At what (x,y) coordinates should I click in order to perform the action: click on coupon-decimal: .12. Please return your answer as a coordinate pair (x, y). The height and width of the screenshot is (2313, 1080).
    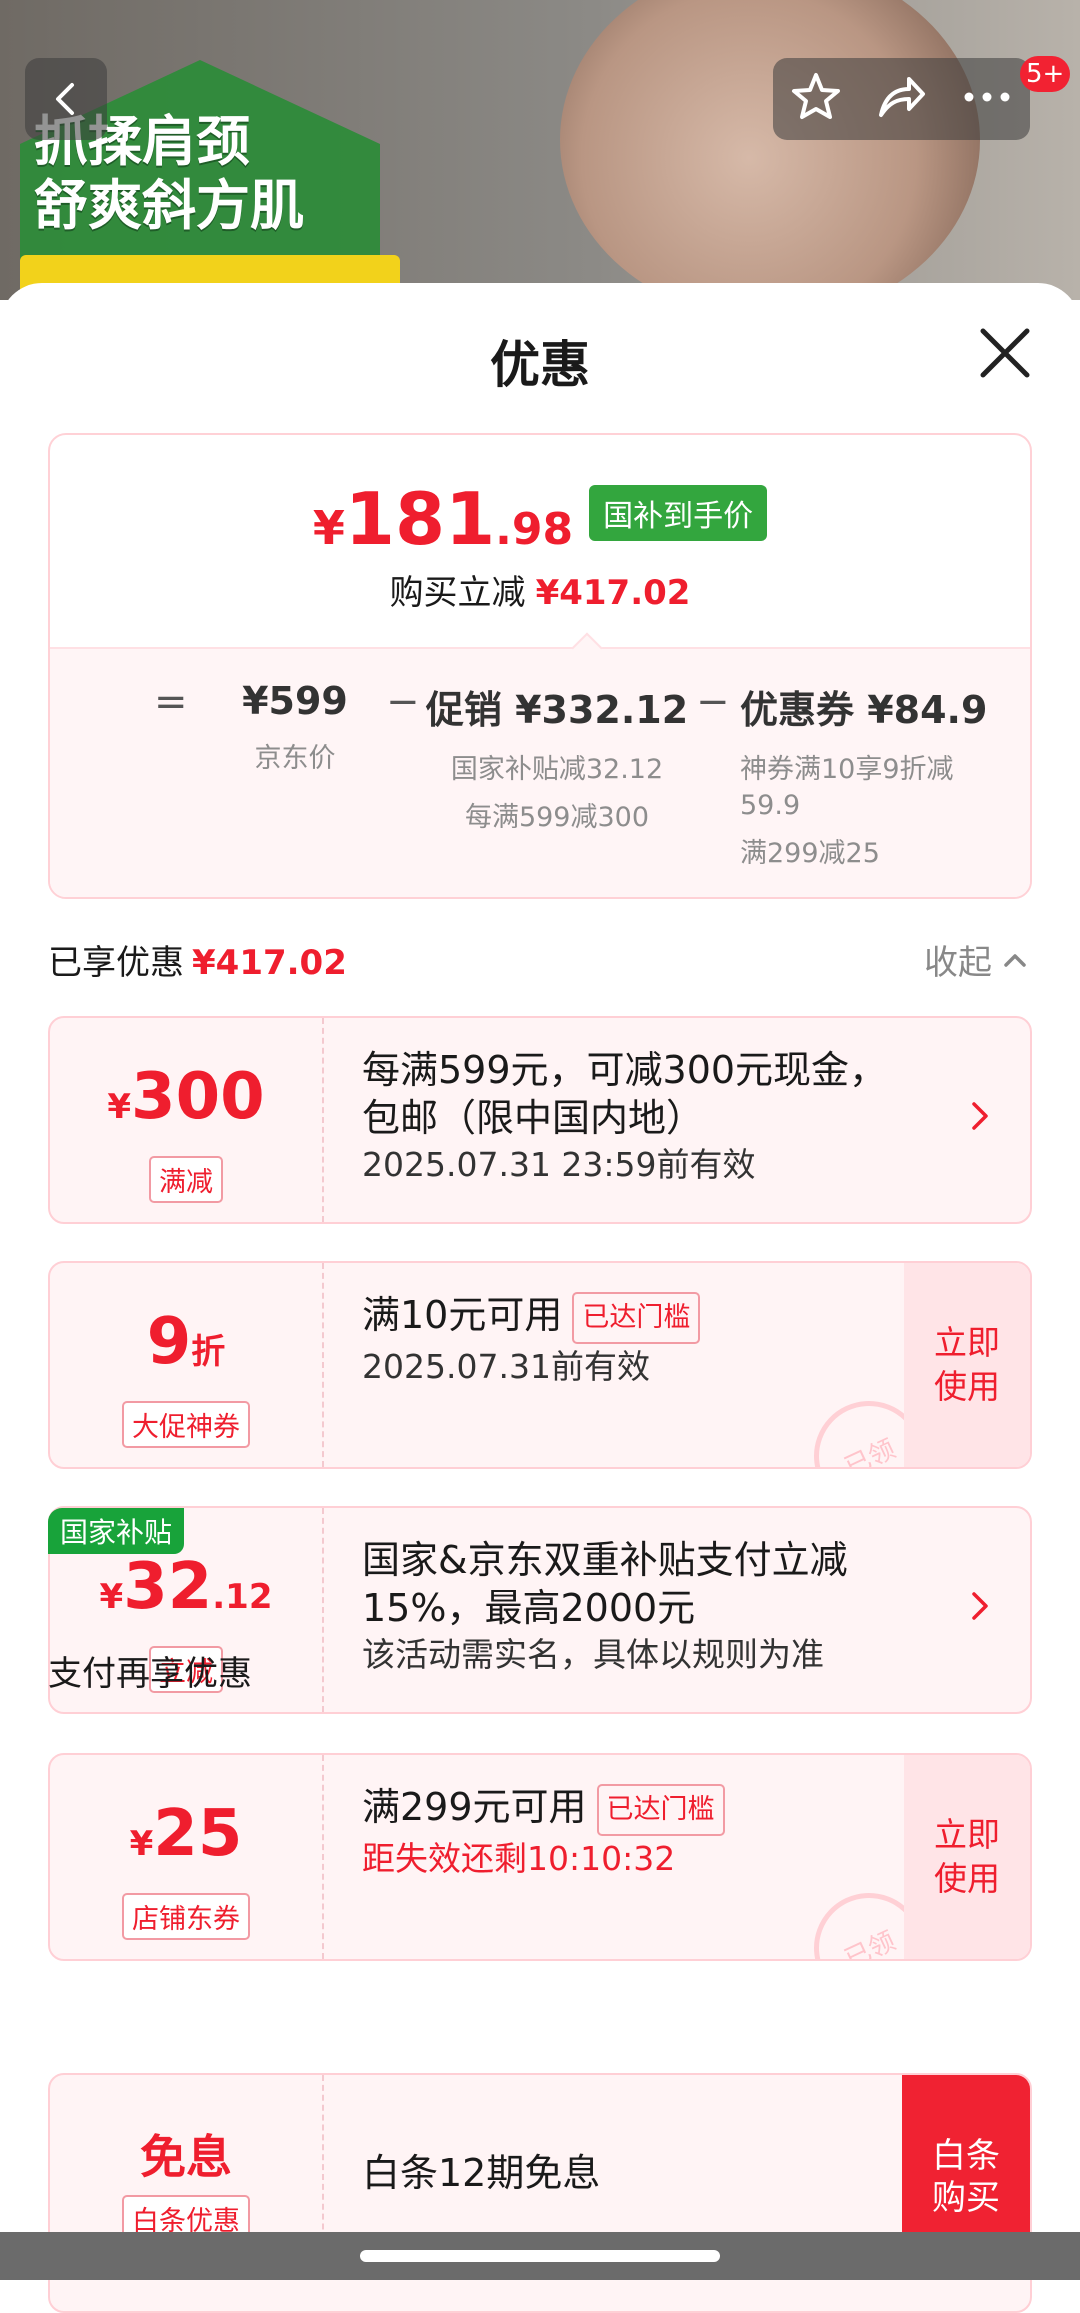
    Looking at the image, I should click on (242, 1597).